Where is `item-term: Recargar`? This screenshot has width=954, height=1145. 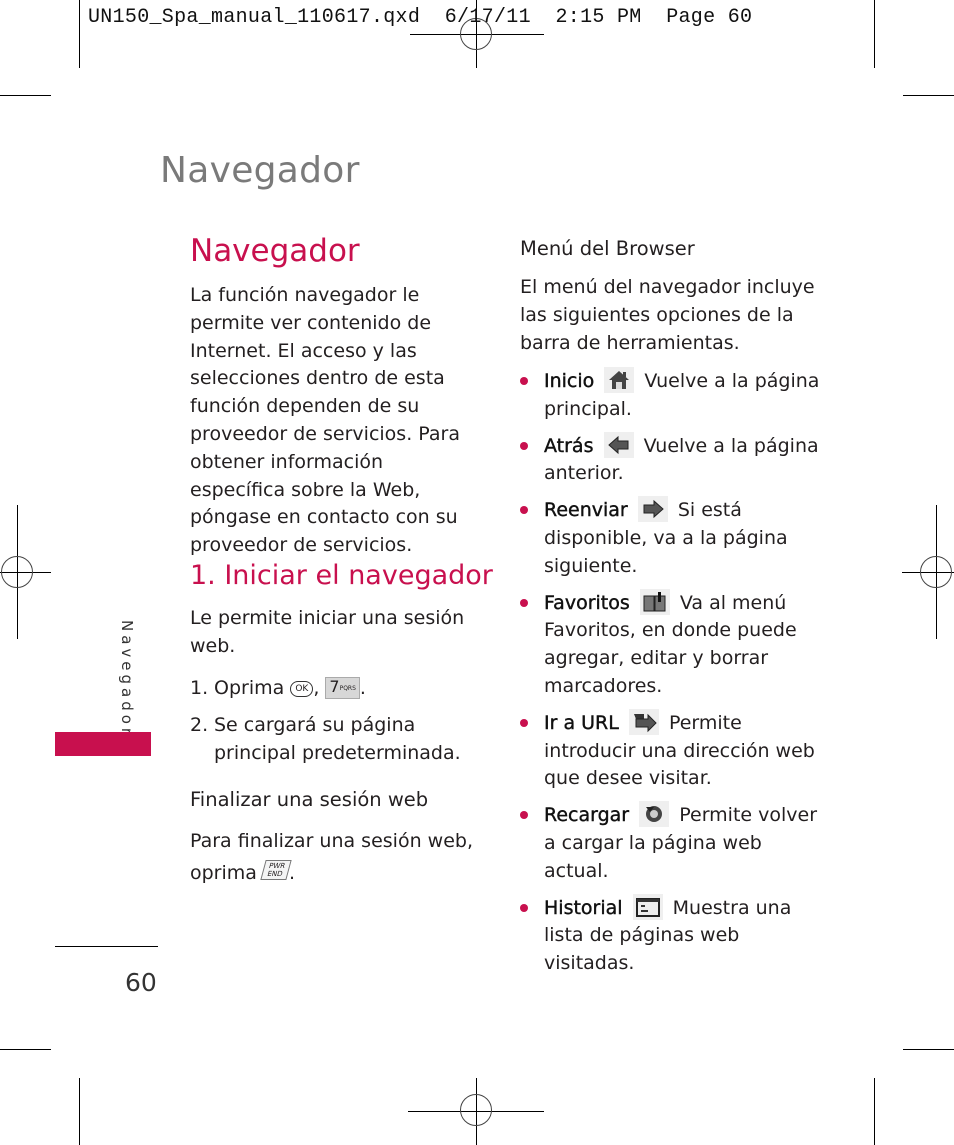 item-term: Recargar is located at coordinates (587, 815).